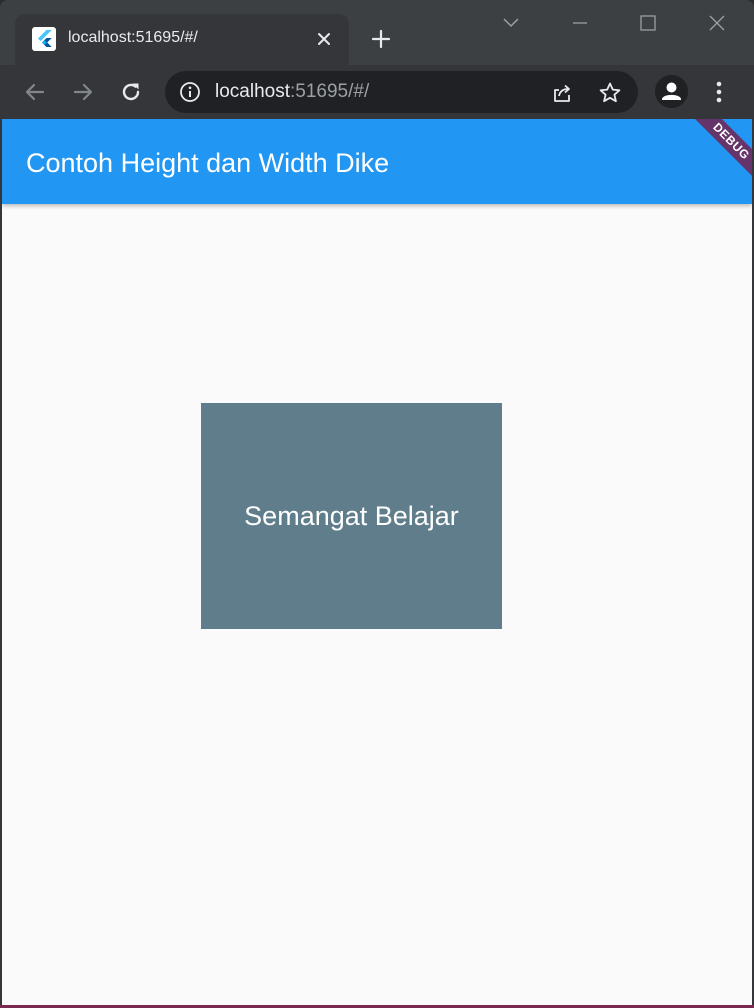 Image resolution: width=754 pixels, height=1008 pixels. What do you see at coordinates (648, 23) in the screenshot?
I see `maximize-icon` at bounding box center [648, 23].